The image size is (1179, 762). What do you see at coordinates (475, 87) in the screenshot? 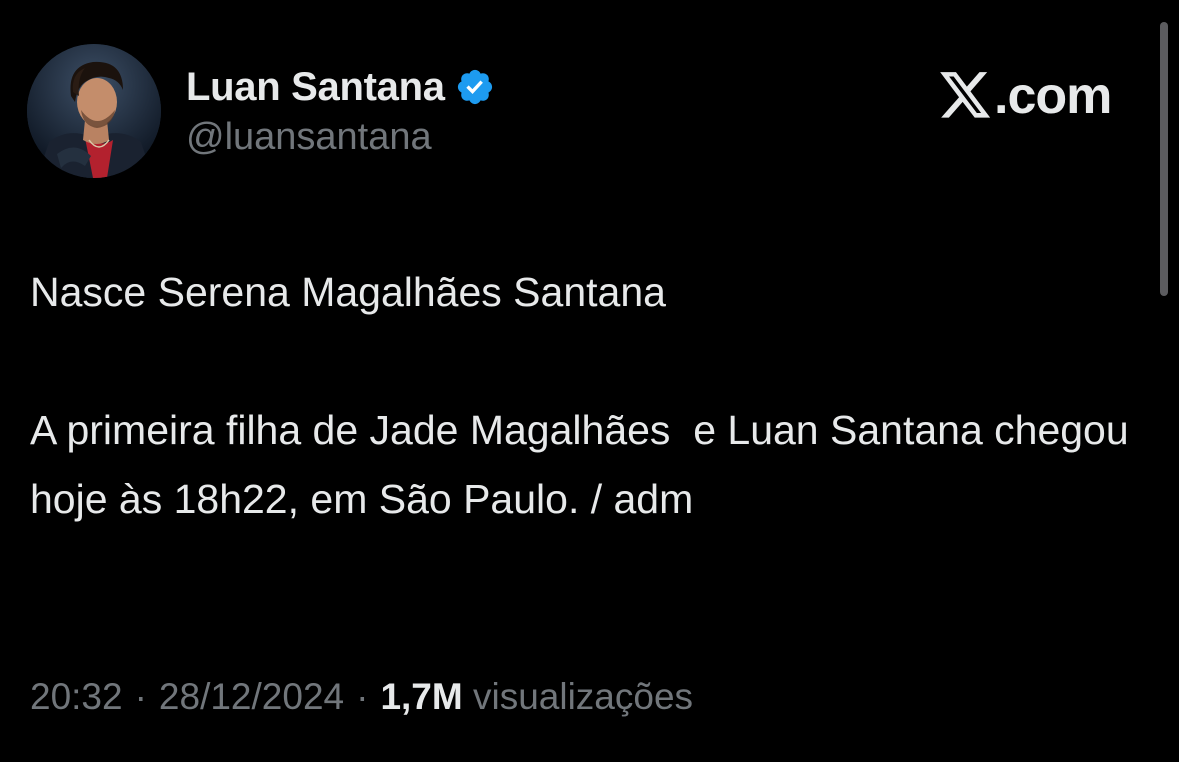
I see `verified-badge-icon` at bounding box center [475, 87].